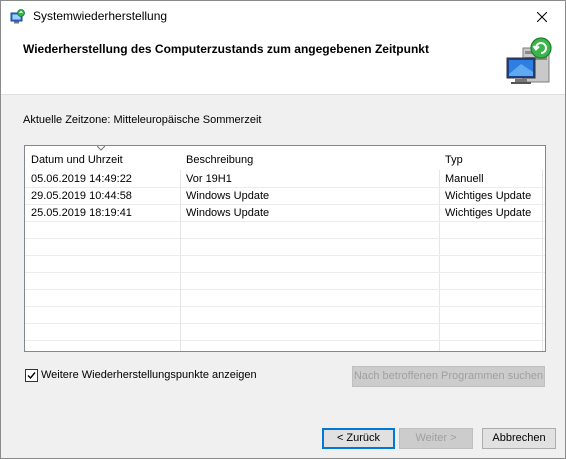 The width and height of the screenshot is (566, 459). What do you see at coordinates (209, 179) in the screenshot?
I see `cell-description: Vor 19H1` at bounding box center [209, 179].